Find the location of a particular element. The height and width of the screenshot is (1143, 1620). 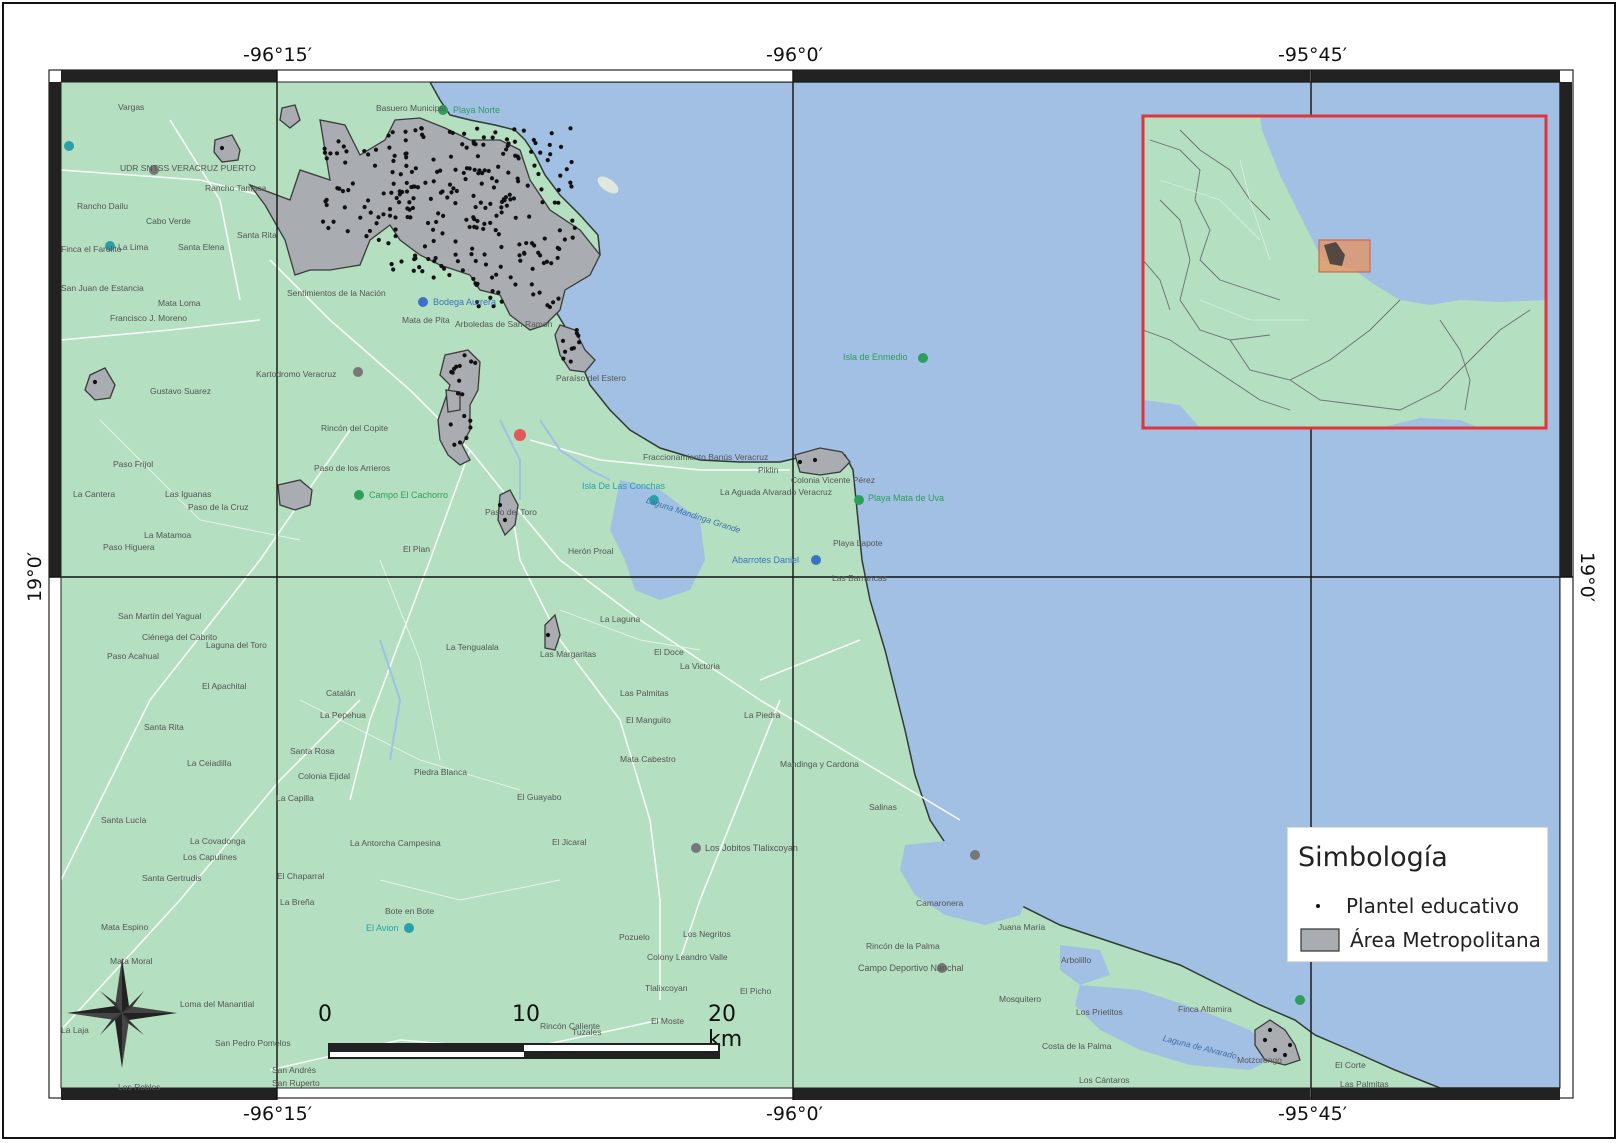

place-label: La Tengualala is located at coordinates (472, 647).